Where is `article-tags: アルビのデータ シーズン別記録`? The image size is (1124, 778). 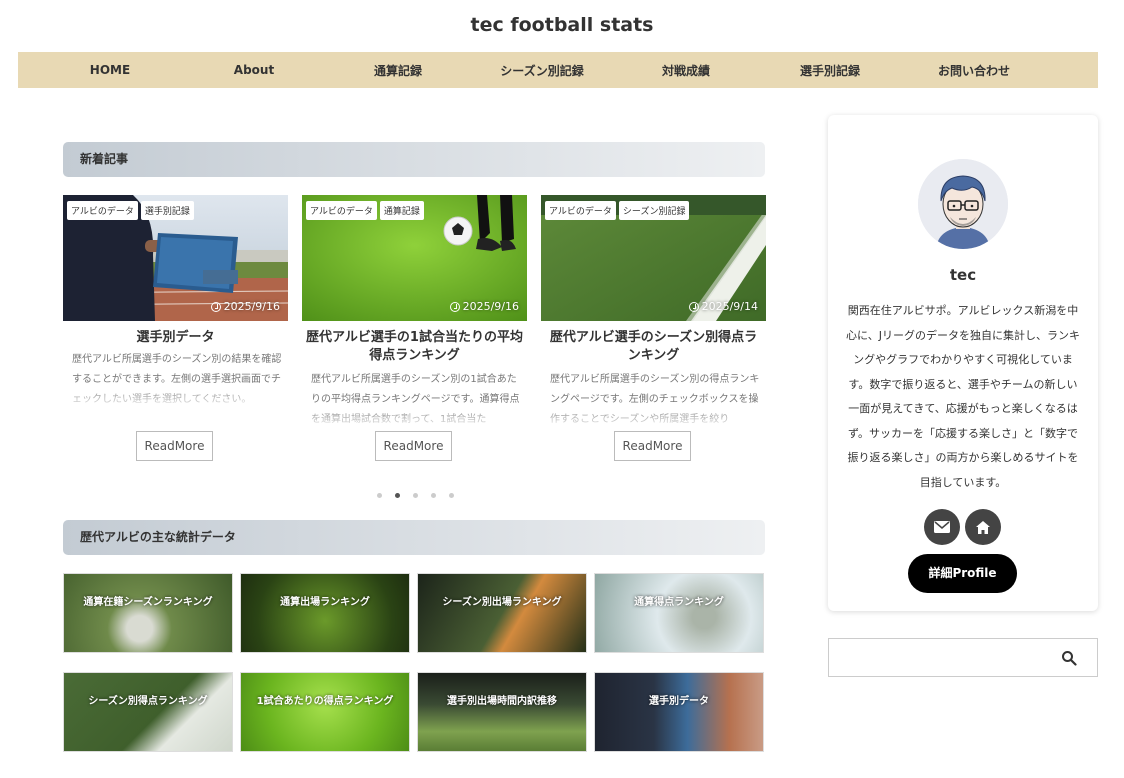
article-tags: アルビのデータ シーズン別記録 is located at coordinates (617, 210).